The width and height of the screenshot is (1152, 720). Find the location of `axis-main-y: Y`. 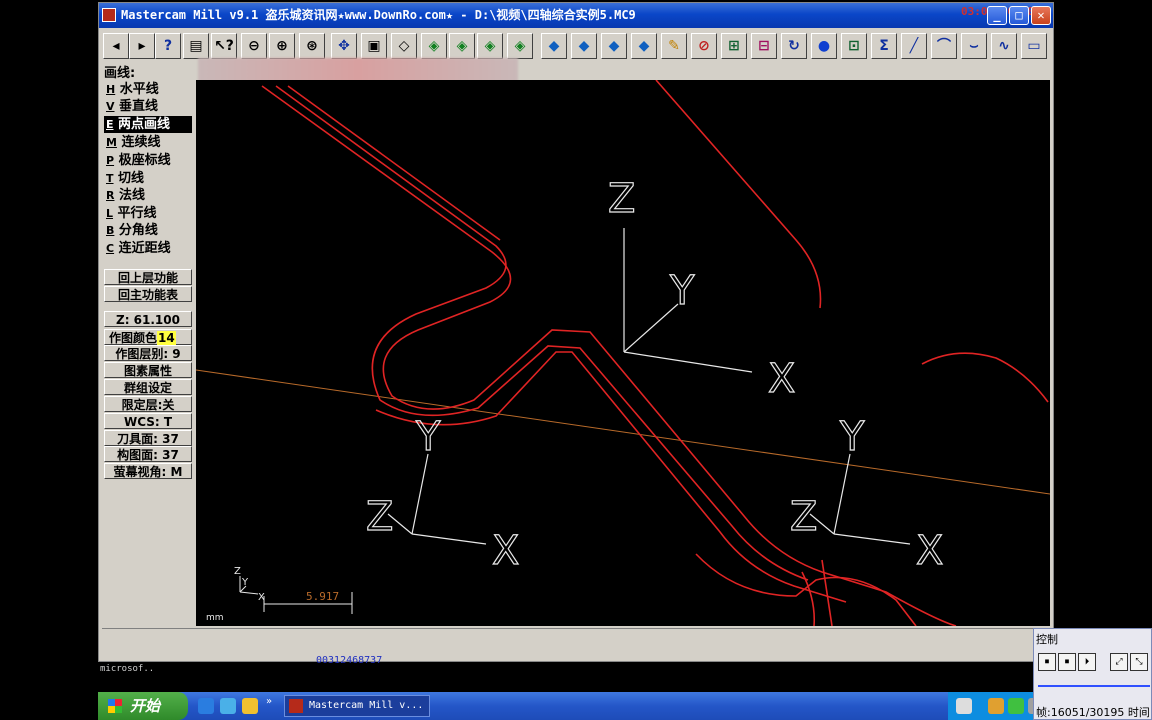

axis-main-y: Y is located at coordinates (682, 291).